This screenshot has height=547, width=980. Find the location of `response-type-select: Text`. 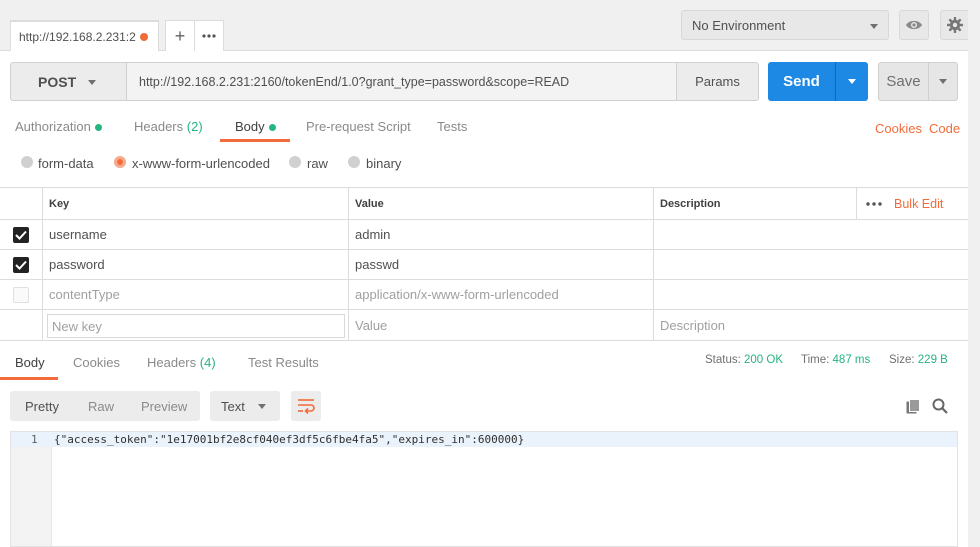

response-type-select: Text is located at coordinates (245, 406).